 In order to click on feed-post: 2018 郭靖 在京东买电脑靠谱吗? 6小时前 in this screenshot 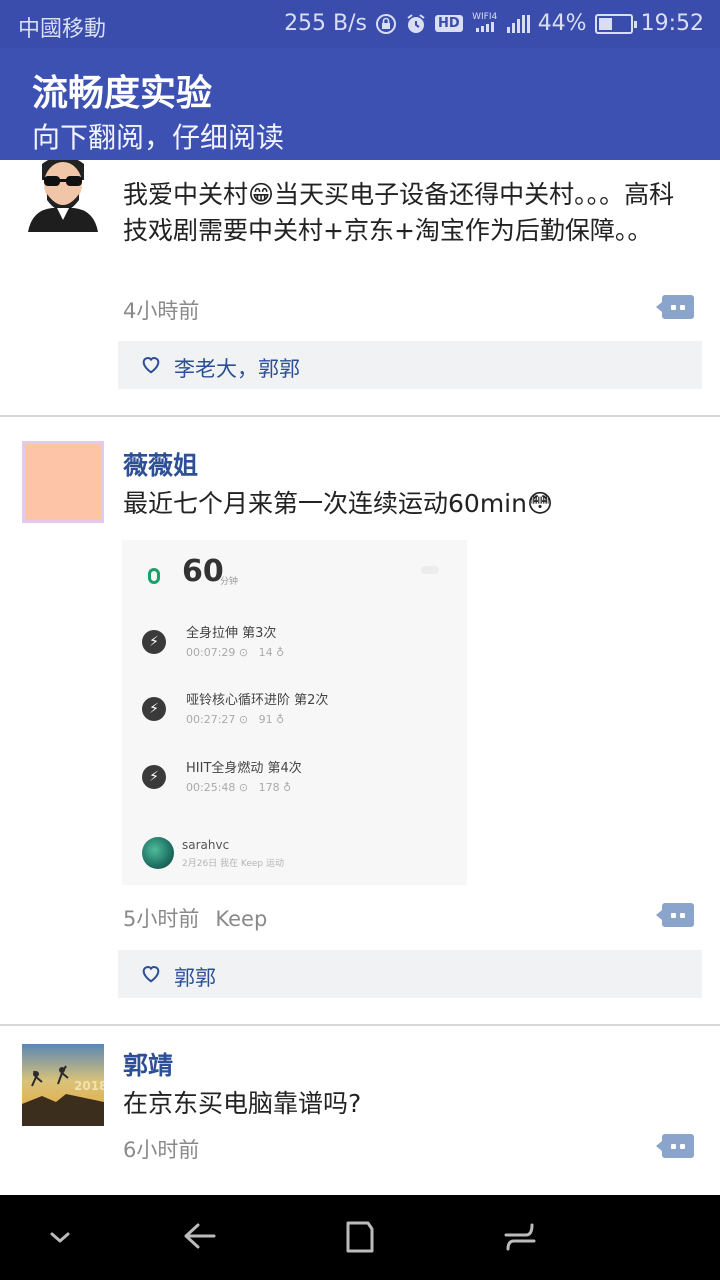, I will do `click(360, 1110)`.